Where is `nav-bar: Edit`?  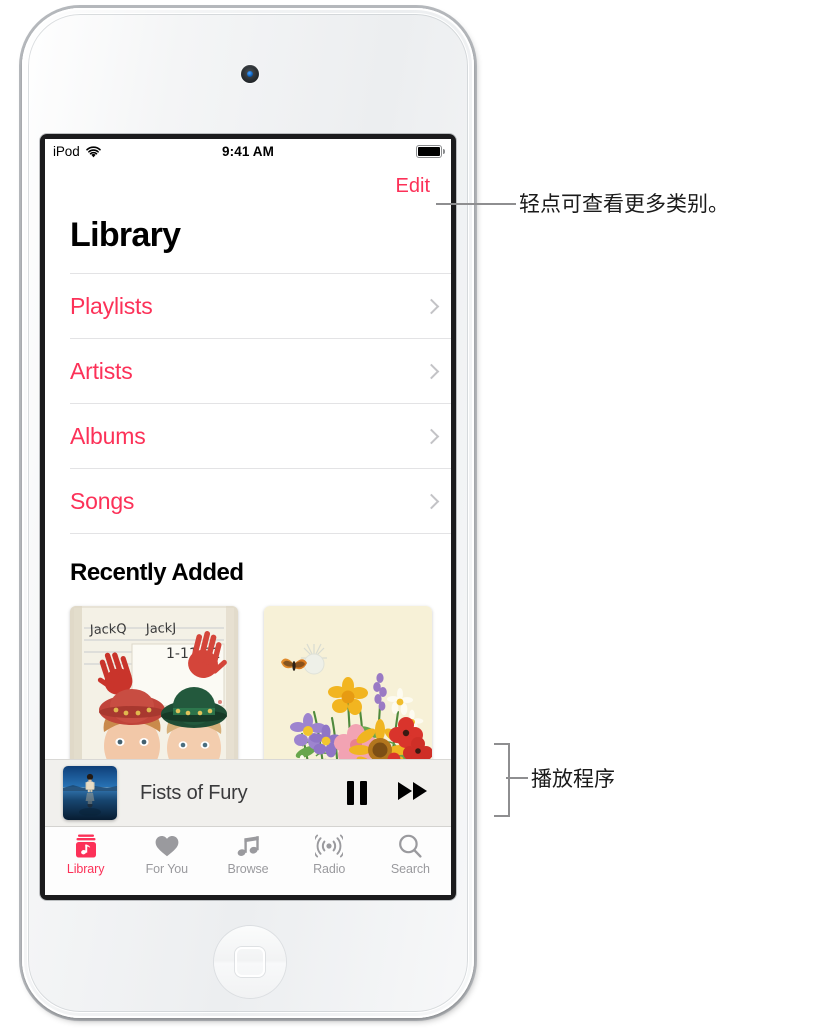
nav-bar: Edit is located at coordinates (248, 180).